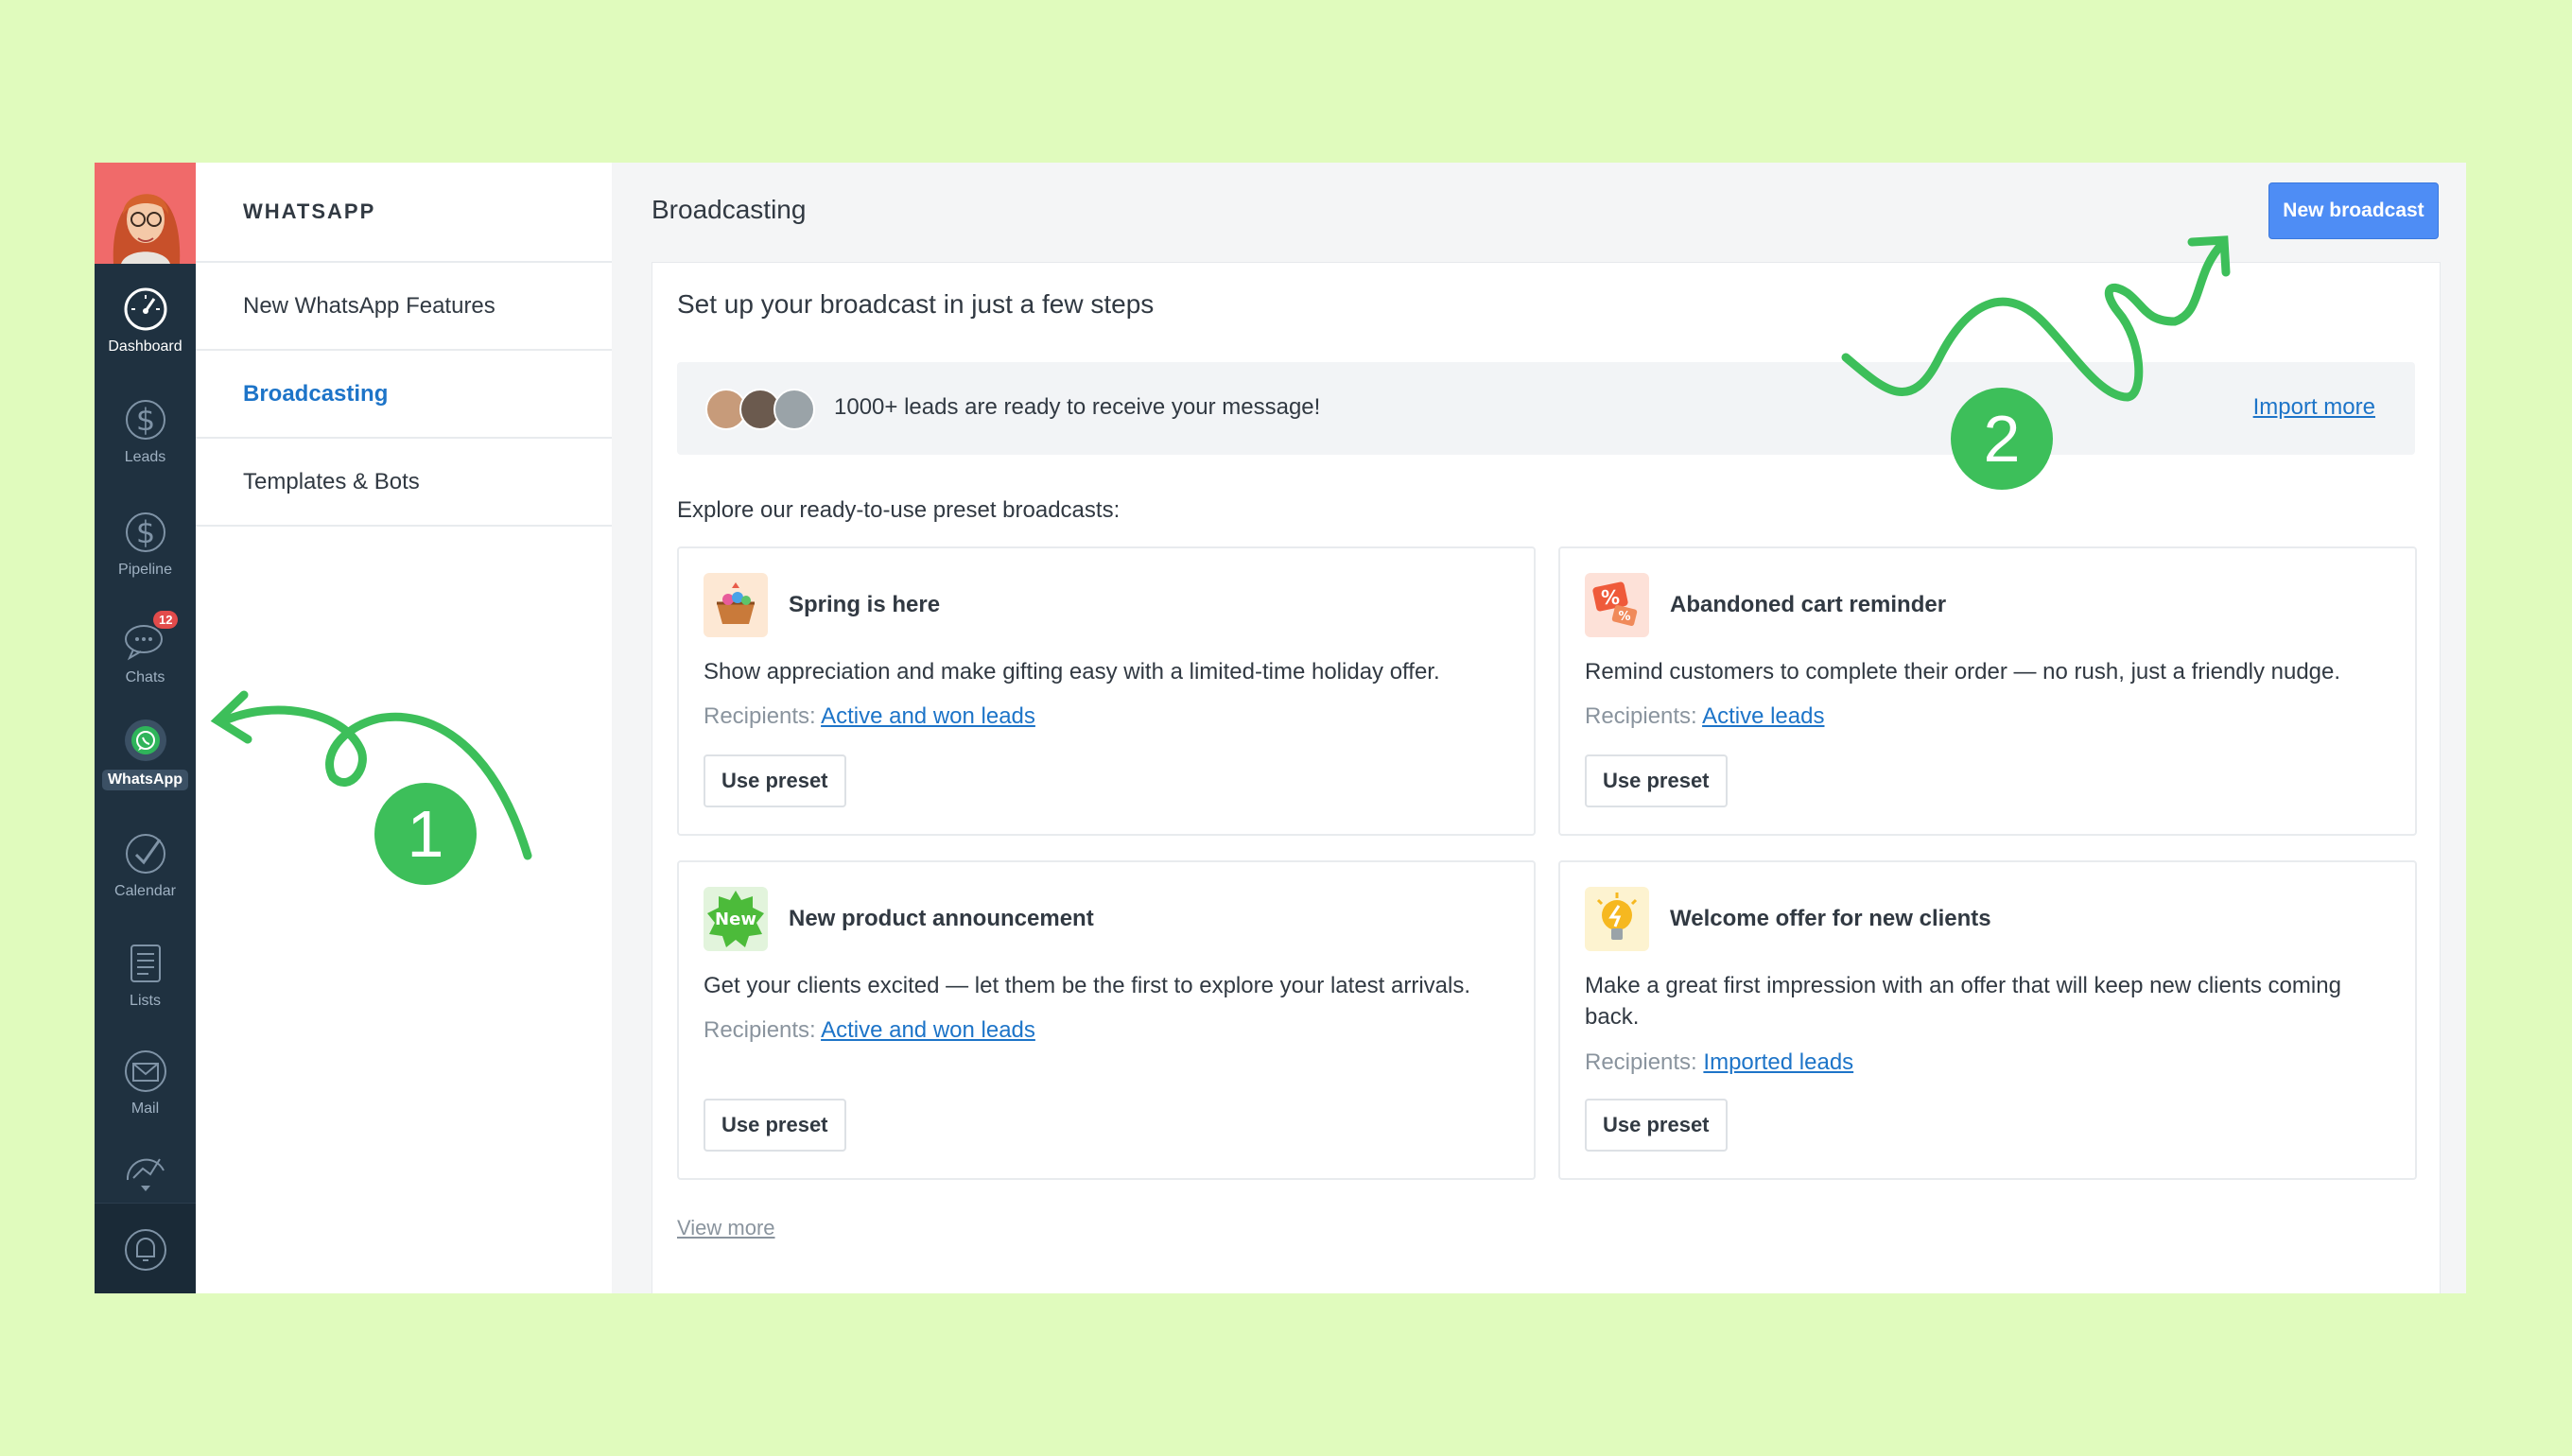 The image size is (2572, 1456). What do you see at coordinates (1830, 918) in the screenshot?
I see `preset-title: Welcome offer for new clients` at bounding box center [1830, 918].